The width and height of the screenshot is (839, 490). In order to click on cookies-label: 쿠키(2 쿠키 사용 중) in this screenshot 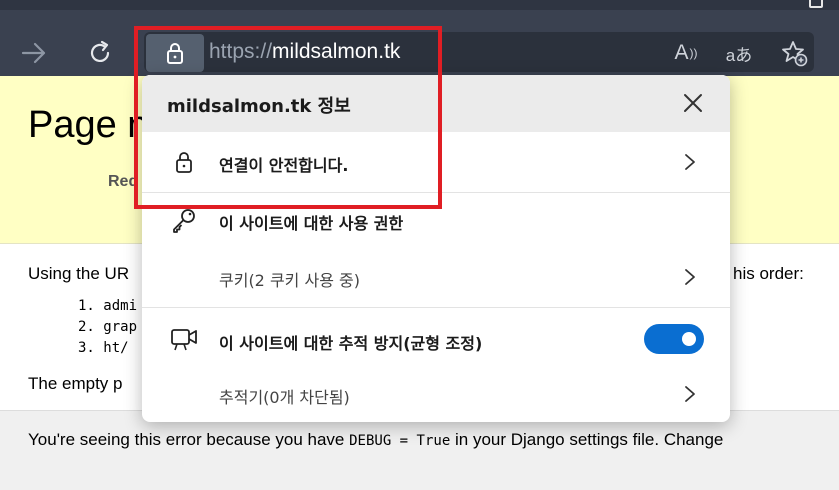, I will do `click(289, 280)`.